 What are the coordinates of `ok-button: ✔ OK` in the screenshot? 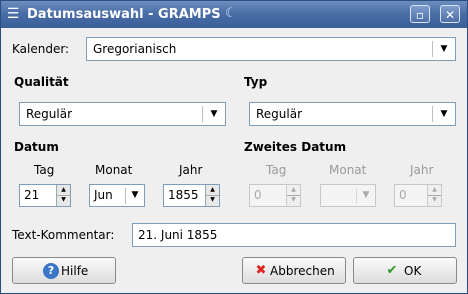 It's located at (405, 270).